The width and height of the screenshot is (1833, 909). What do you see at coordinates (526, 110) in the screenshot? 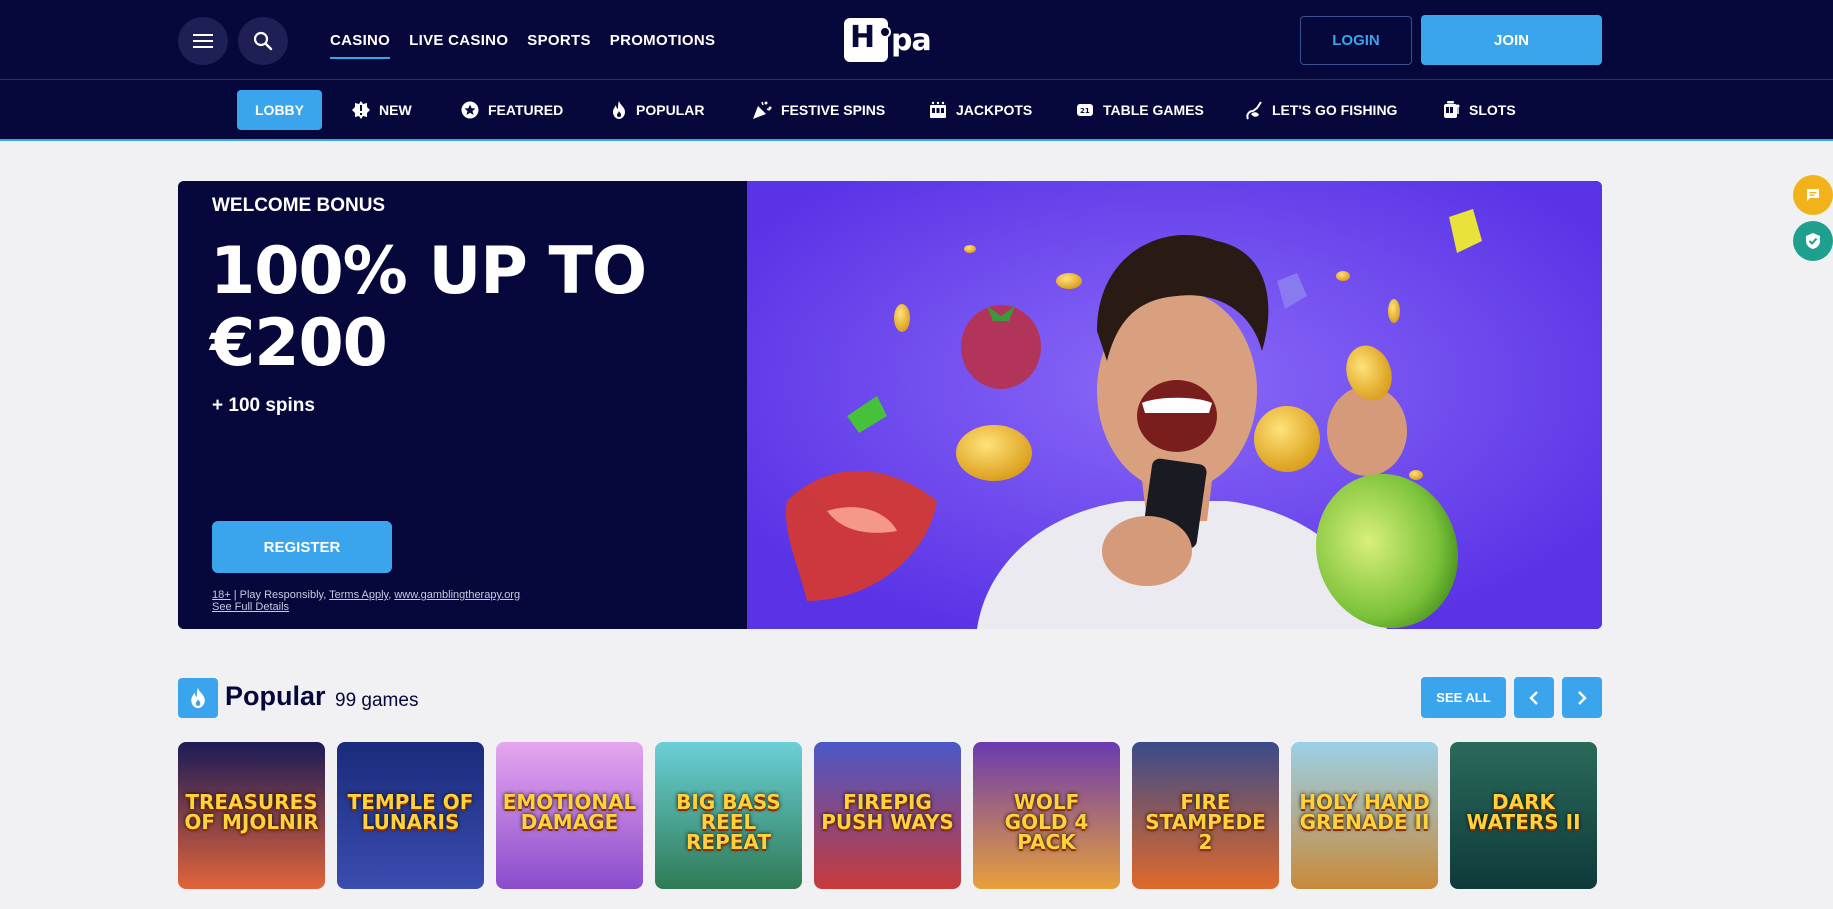
I see `category-label: FEATURED` at bounding box center [526, 110].